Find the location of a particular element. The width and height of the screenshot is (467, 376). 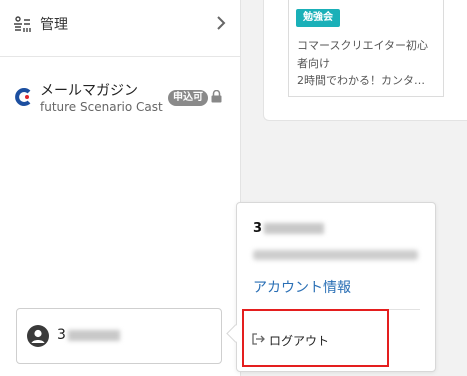

event-title-line-2: 者向け is located at coordinates (313, 63).